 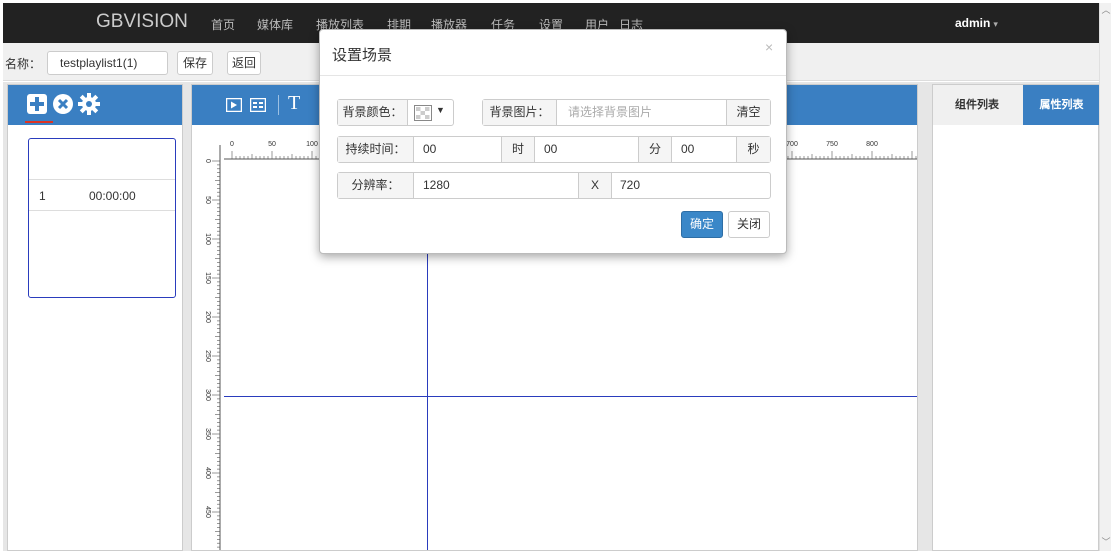 I want to click on bg-image-group: 背景图片： 请选择背景图片 清空, so click(x=626, y=112).